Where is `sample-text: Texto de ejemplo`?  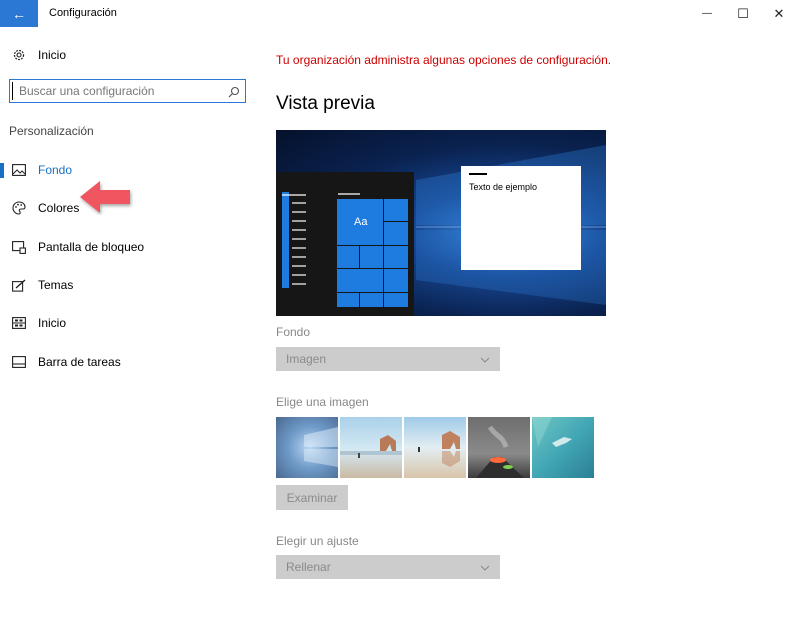
sample-text: Texto de ejemplo is located at coordinates (503, 187).